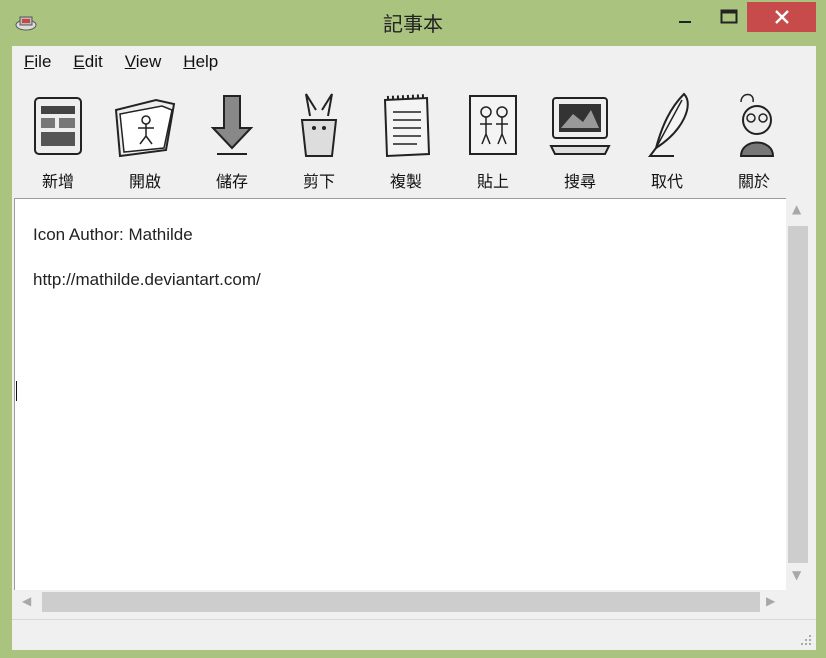 The height and width of the screenshot is (658, 826). I want to click on toolbar-cut-label: 剪下, so click(318, 181).